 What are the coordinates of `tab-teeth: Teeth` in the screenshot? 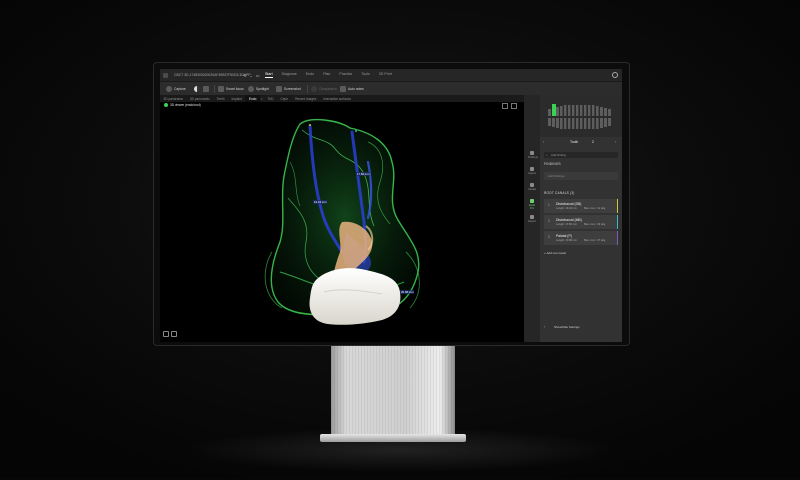 It's located at (220, 98).